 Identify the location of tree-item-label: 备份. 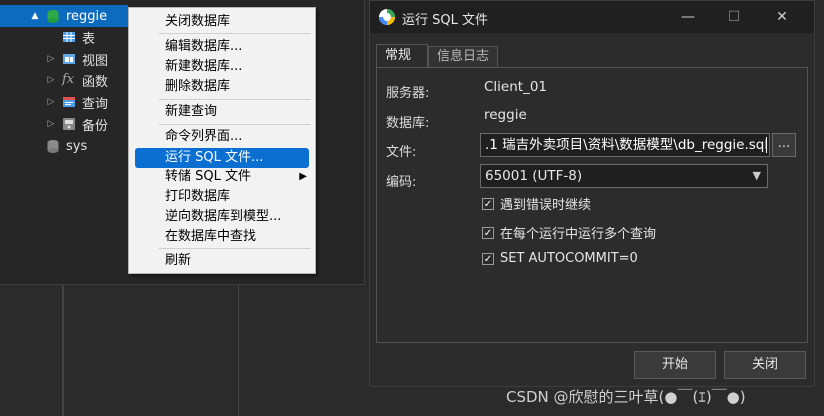
(95, 126).